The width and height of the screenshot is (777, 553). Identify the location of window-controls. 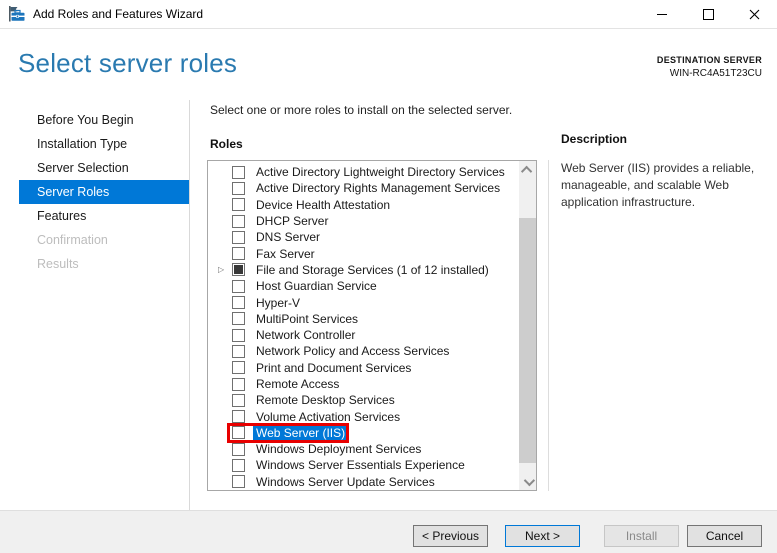
(708, 14).